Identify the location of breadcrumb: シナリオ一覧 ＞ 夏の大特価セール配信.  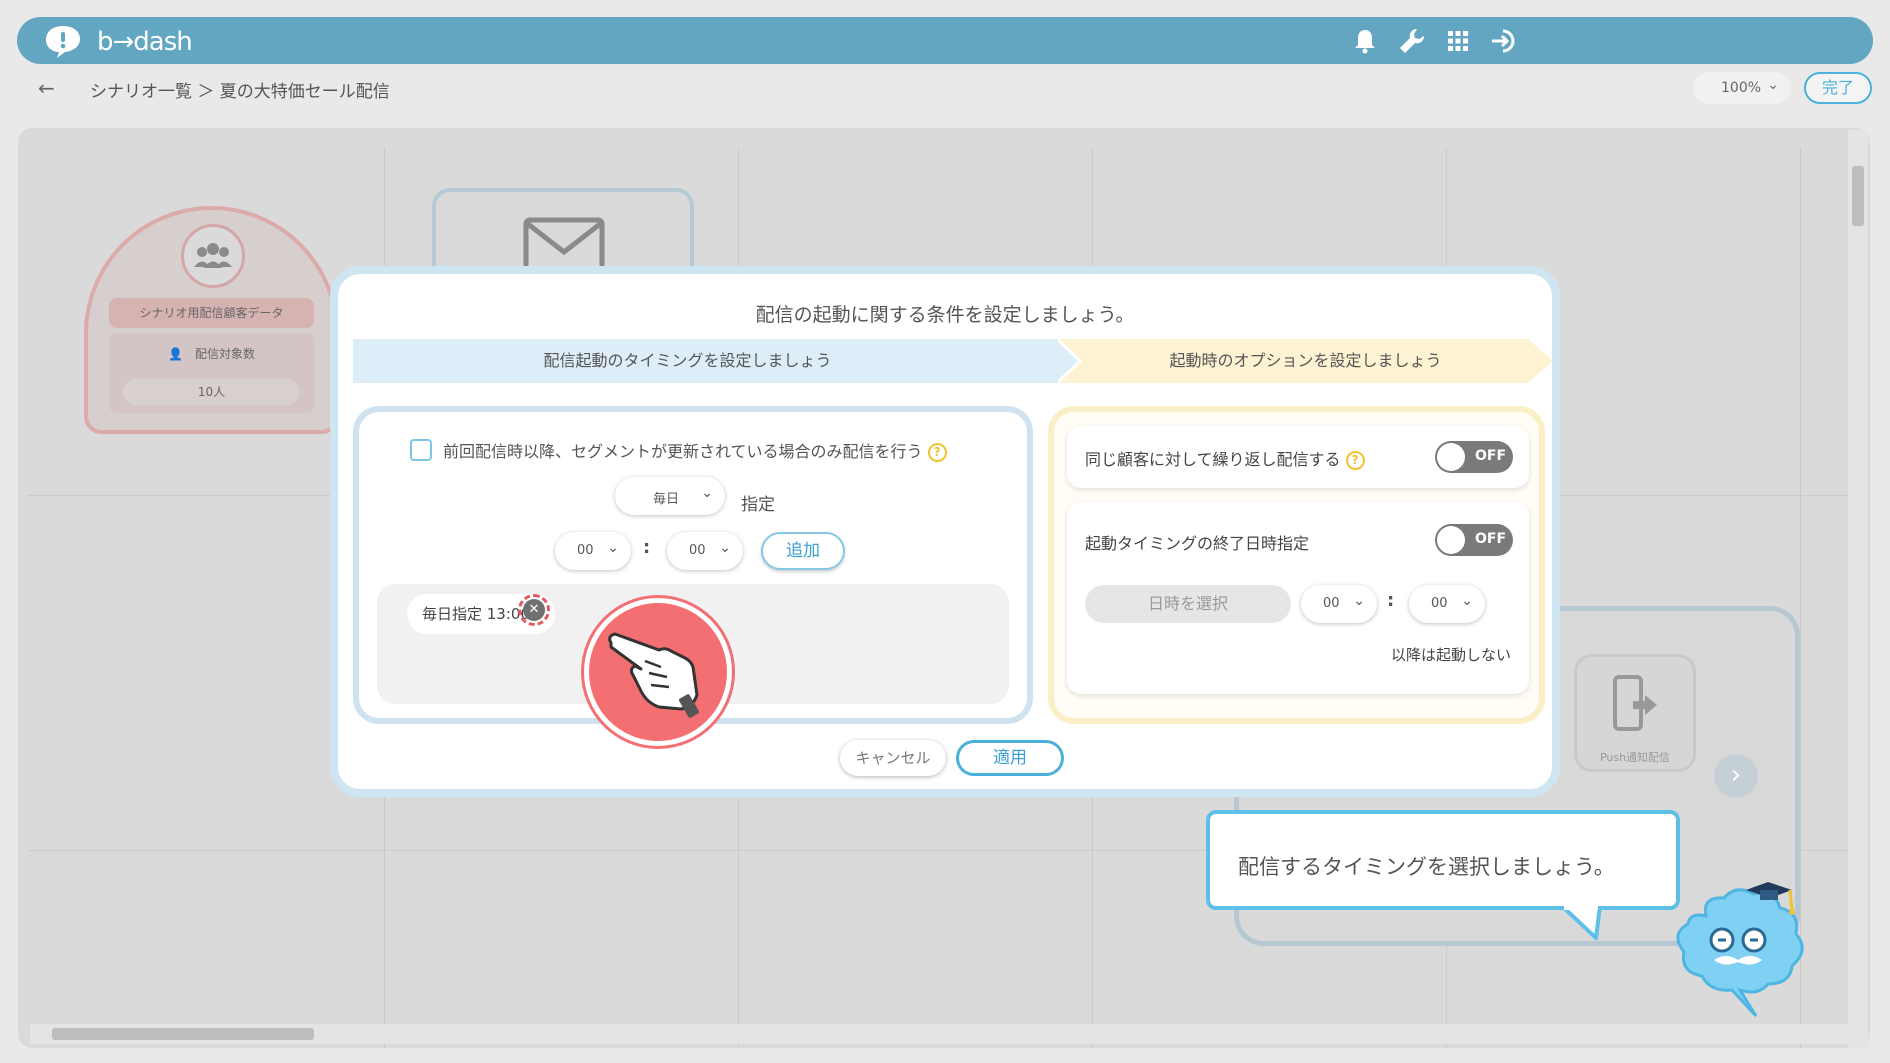
(240, 89).